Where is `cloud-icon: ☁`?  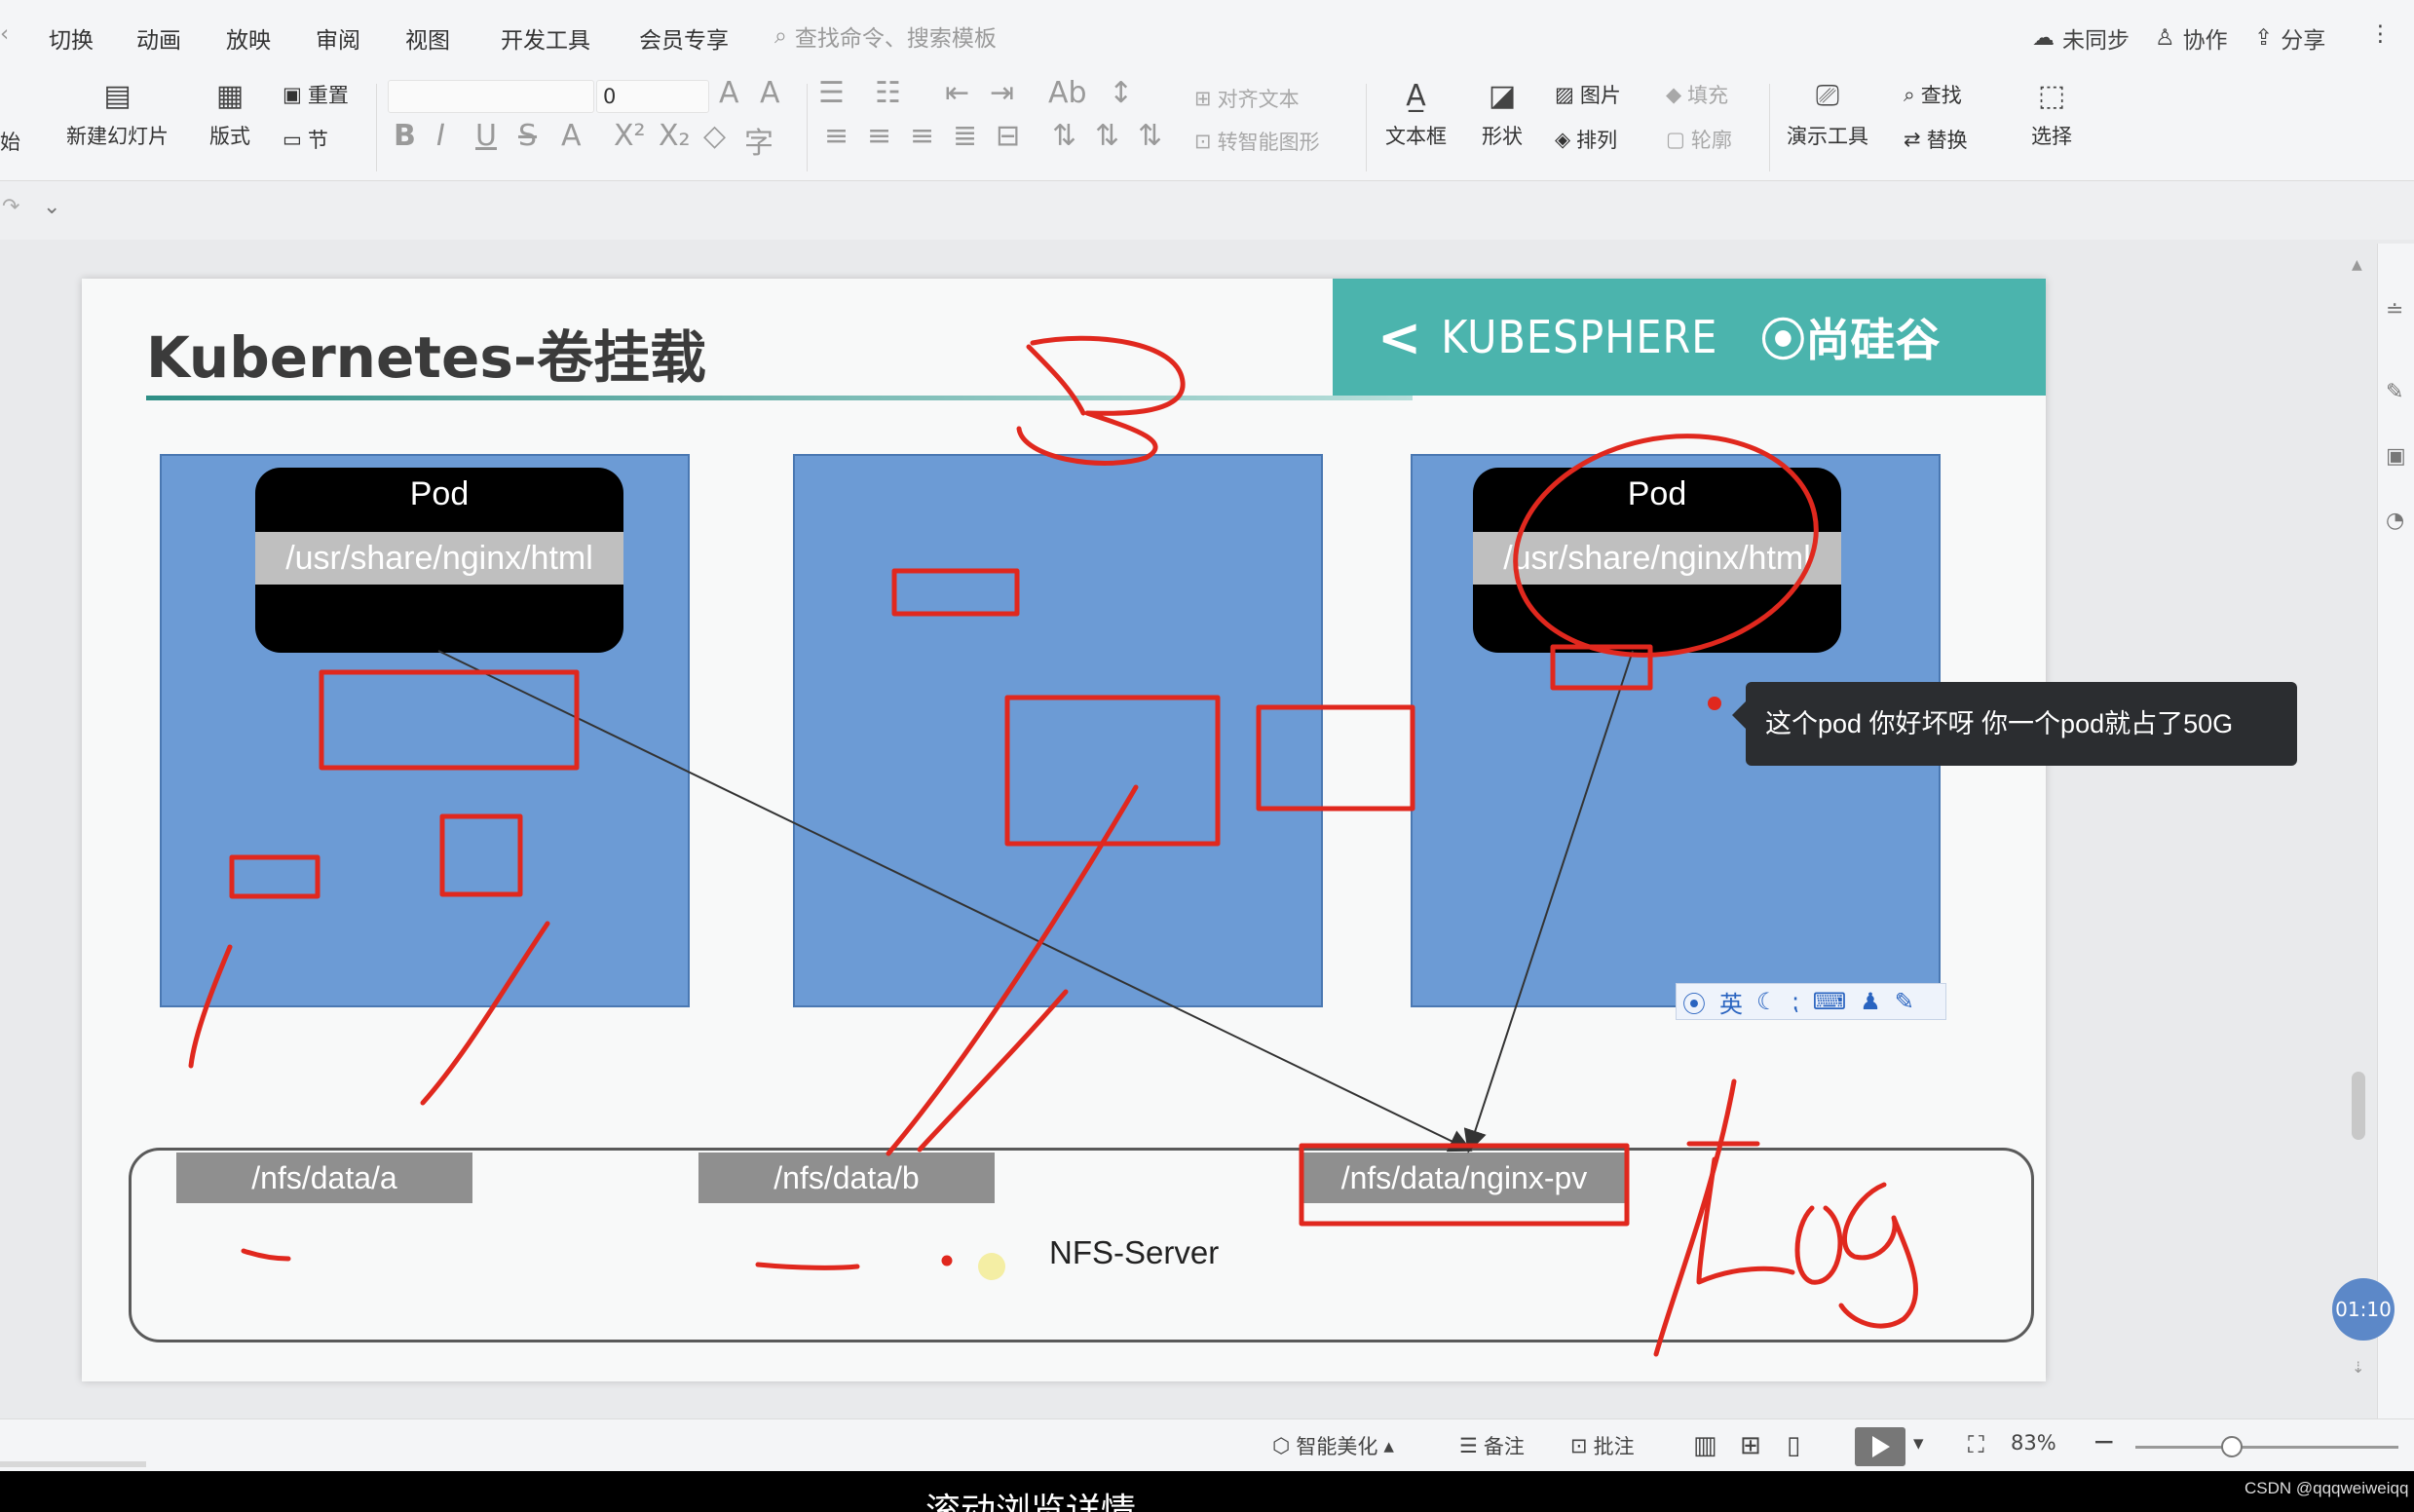
cloud-icon: ☁ is located at coordinates (2043, 38).